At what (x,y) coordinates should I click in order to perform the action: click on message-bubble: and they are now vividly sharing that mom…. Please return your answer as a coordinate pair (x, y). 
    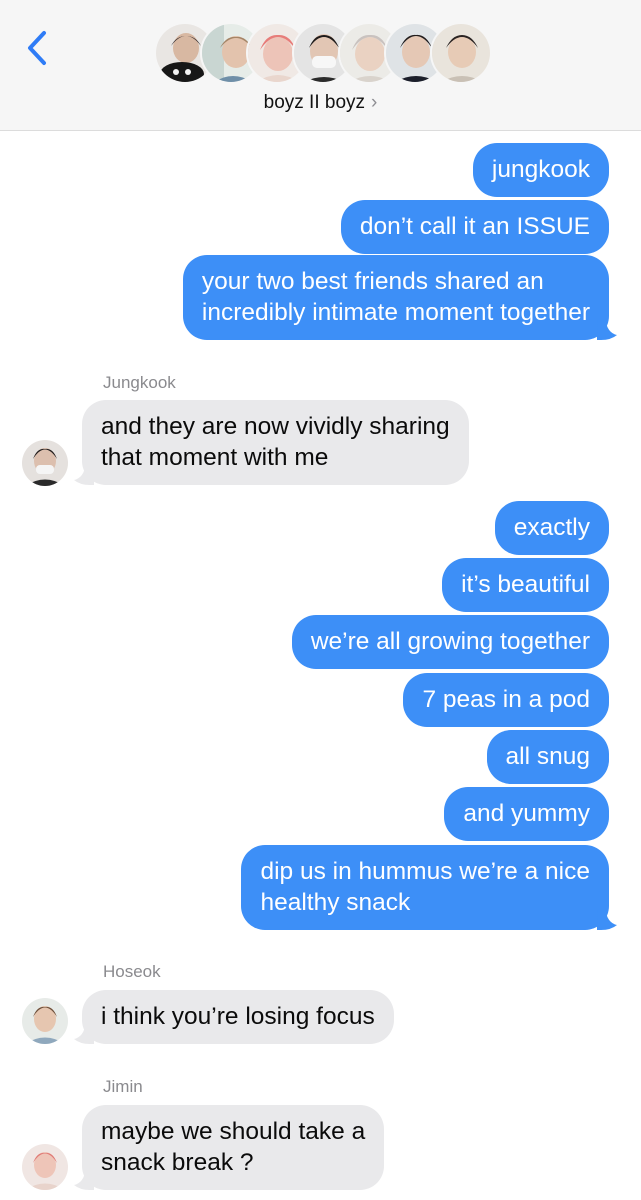
    Looking at the image, I should click on (275, 442).